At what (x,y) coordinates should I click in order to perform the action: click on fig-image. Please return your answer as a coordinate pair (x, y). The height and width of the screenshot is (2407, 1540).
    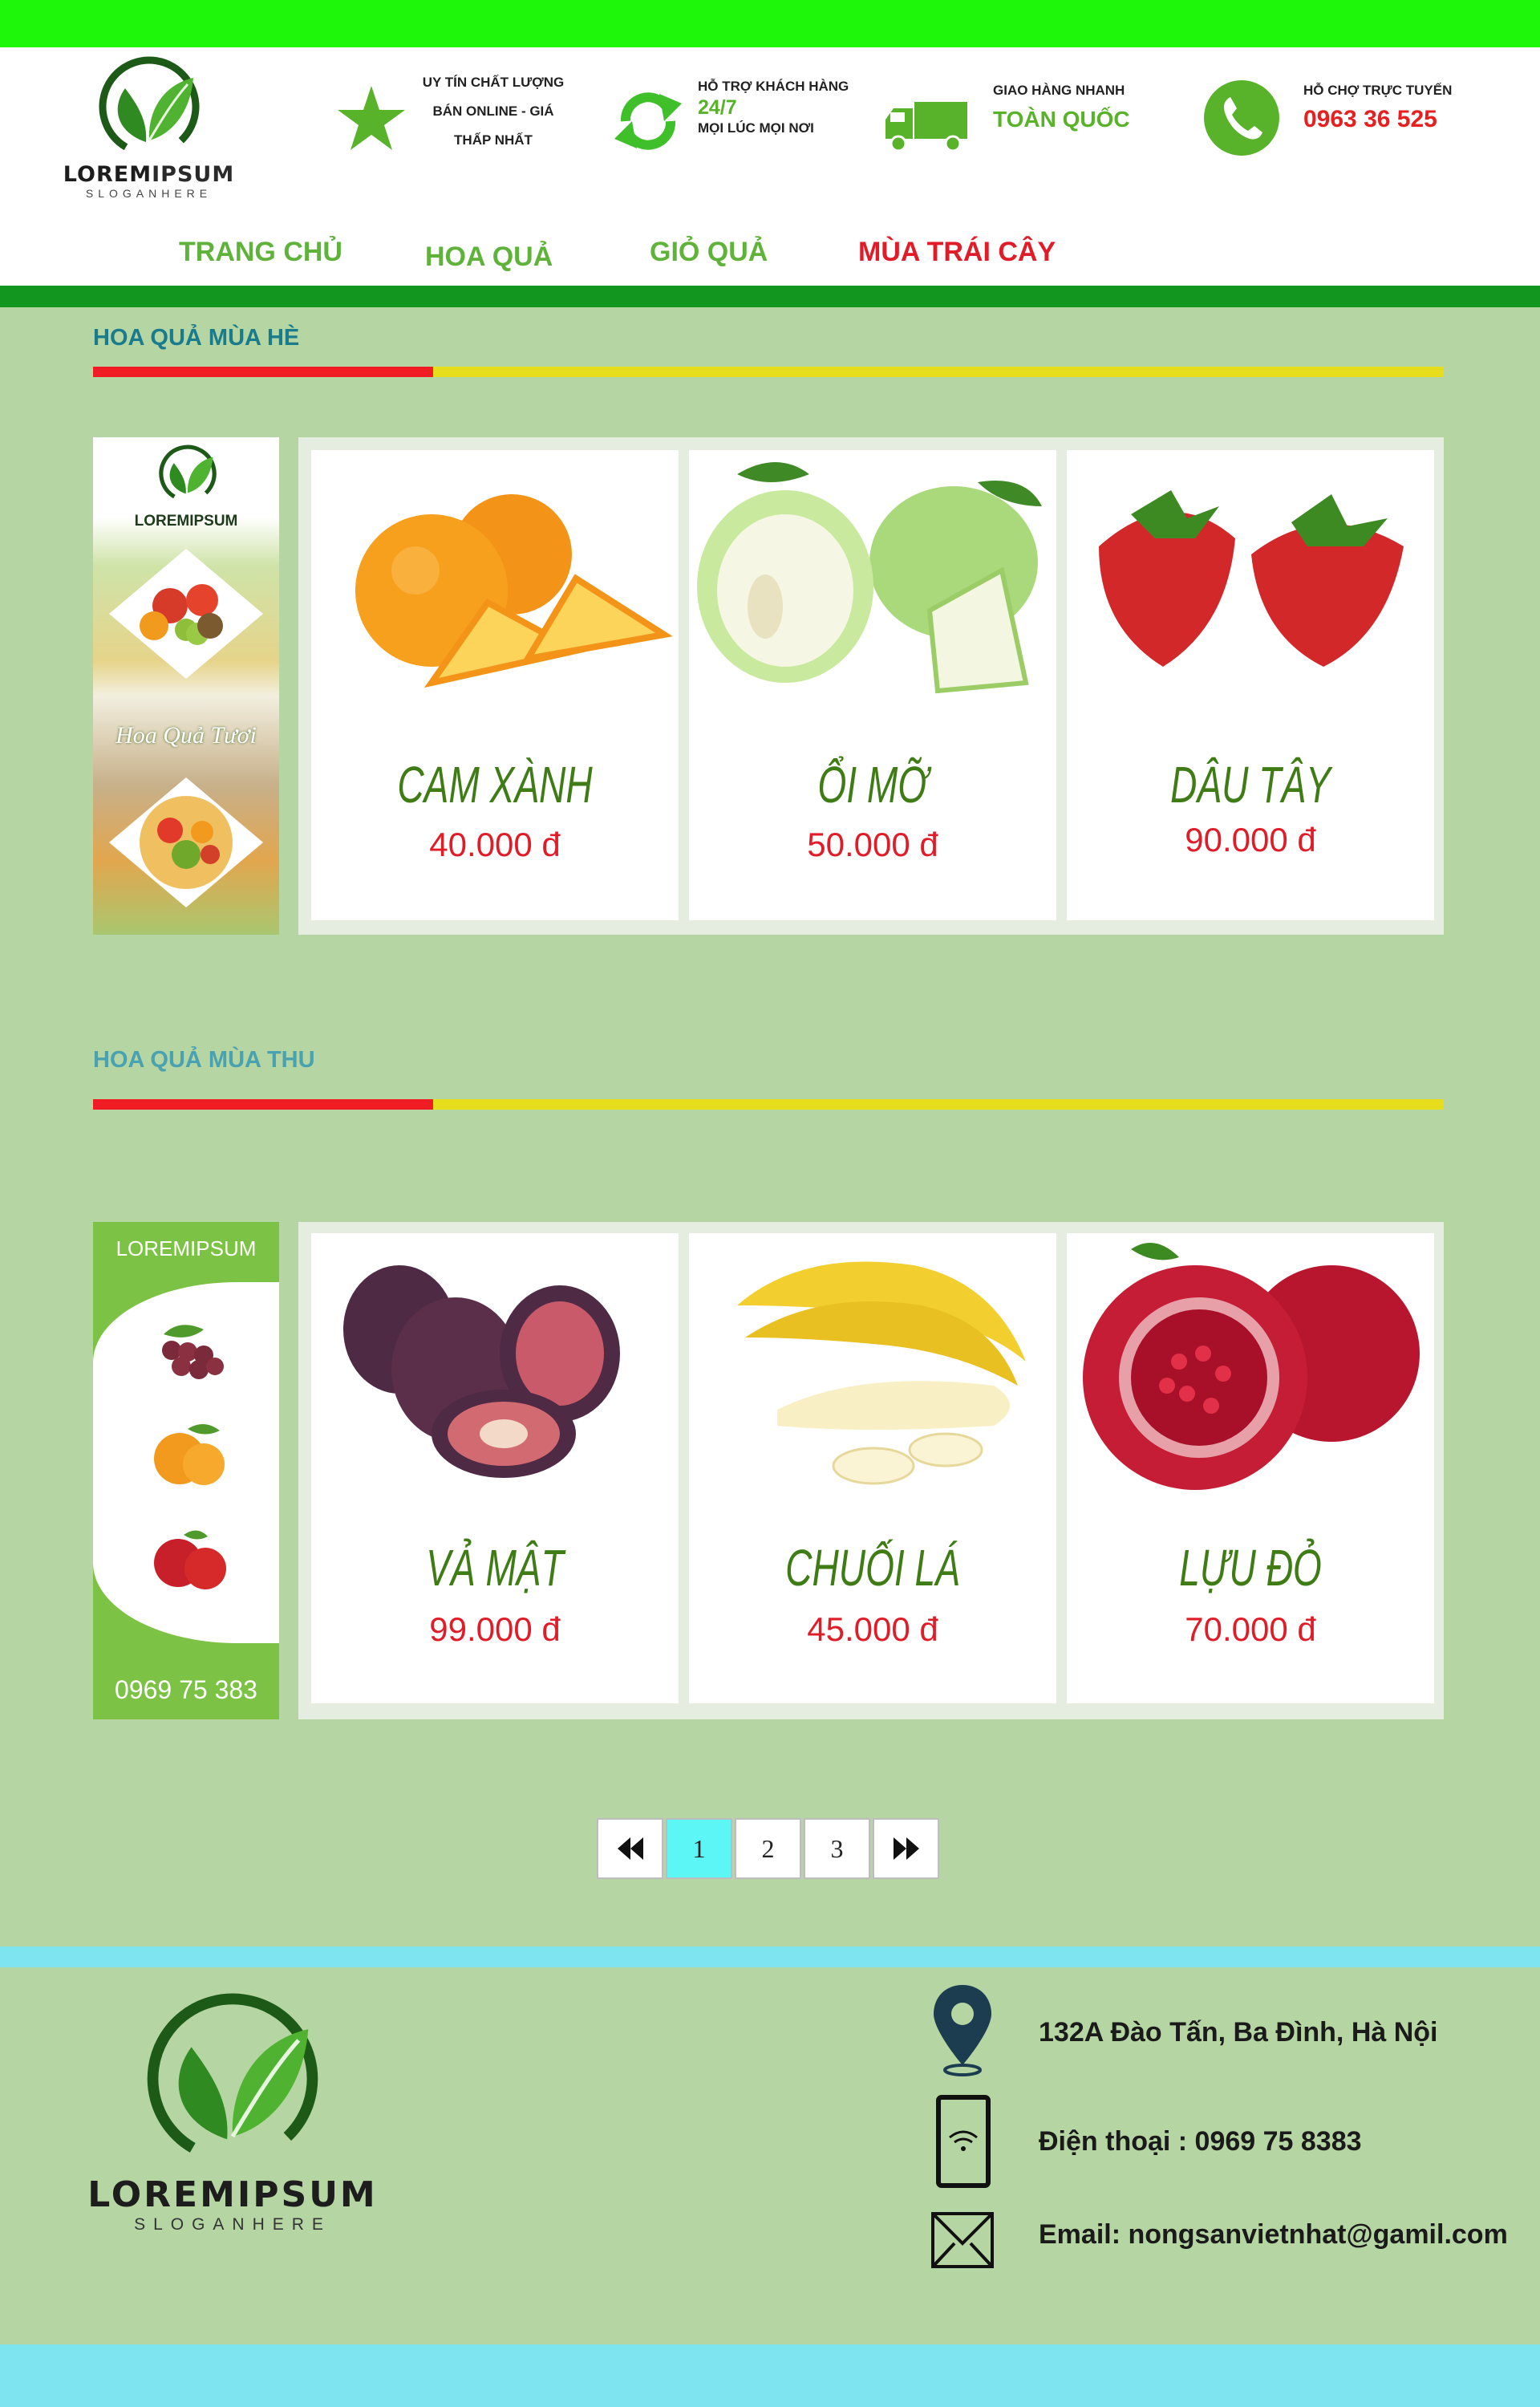
    Looking at the image, I should click on (481, 1372).